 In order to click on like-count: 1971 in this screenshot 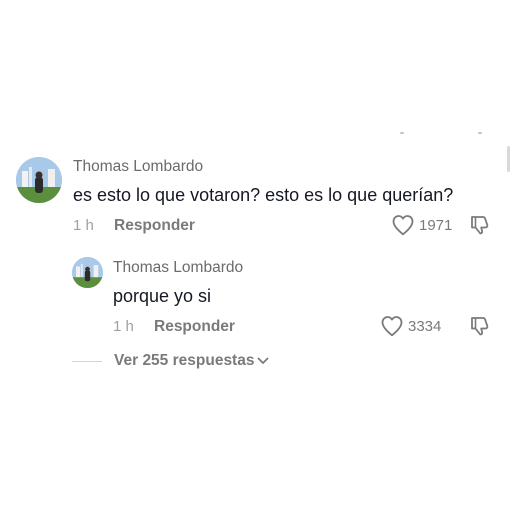, I will do `click(436, 225)`.